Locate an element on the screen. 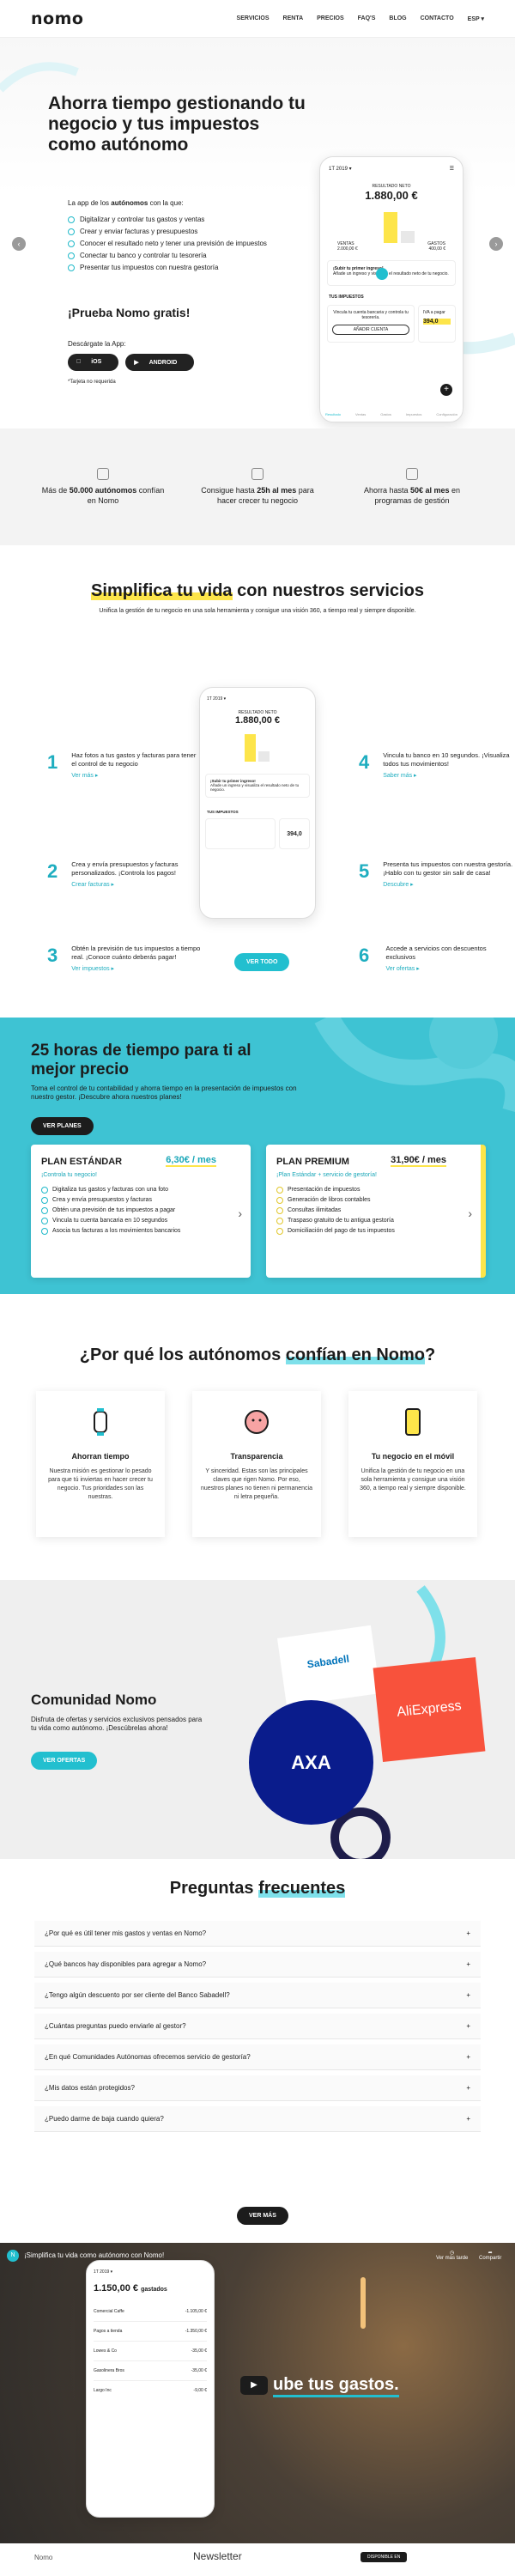 The width and height of the screenshot is (515, 2576). income-bar is located at coordinates (390, 228).